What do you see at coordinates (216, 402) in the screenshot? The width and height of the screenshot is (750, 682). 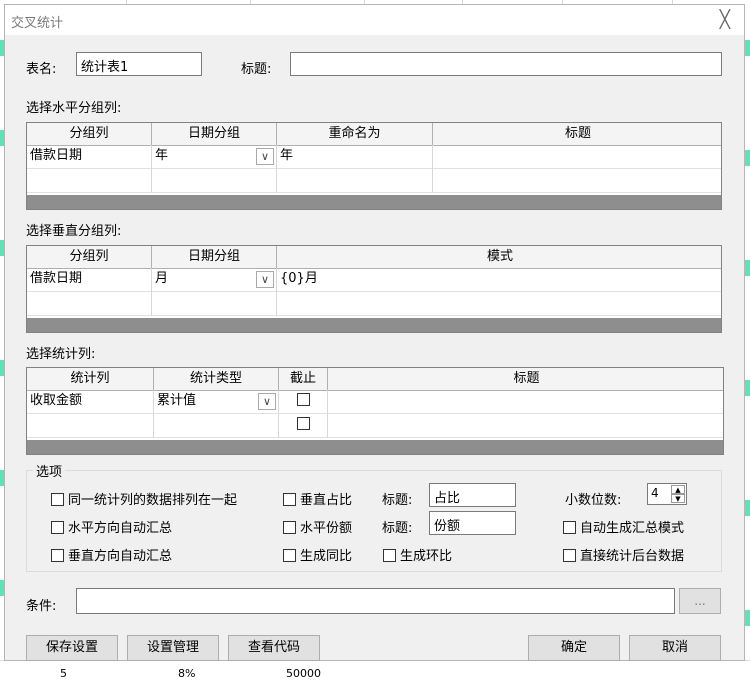 I see `stat-type-select: 累计值 ∨` at bounding box center [216, 402].